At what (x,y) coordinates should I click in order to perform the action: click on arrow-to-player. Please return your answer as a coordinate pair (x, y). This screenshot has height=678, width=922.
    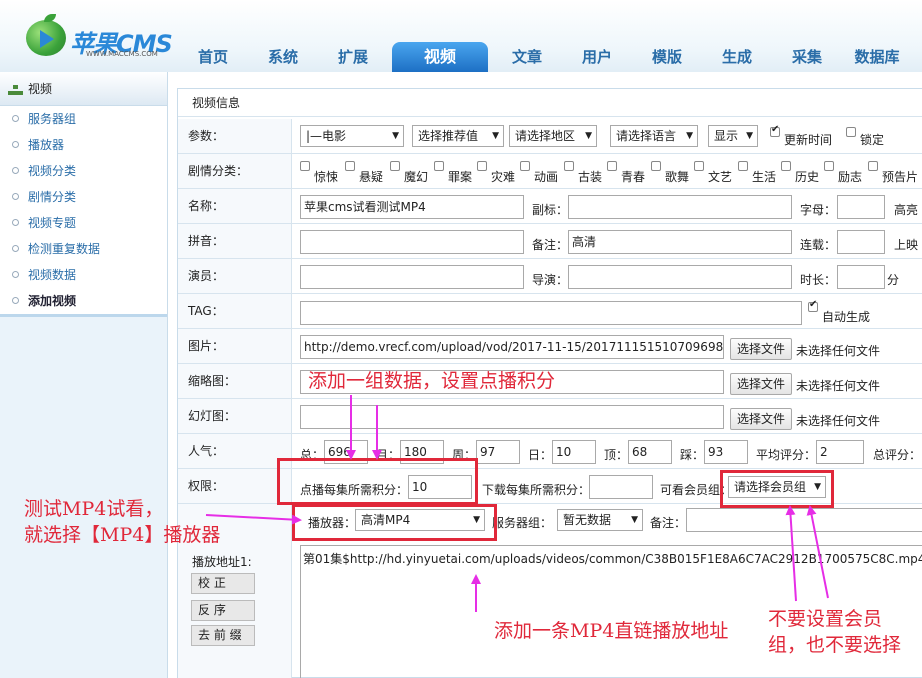
    Looking at the image, I should click on (253, 519).